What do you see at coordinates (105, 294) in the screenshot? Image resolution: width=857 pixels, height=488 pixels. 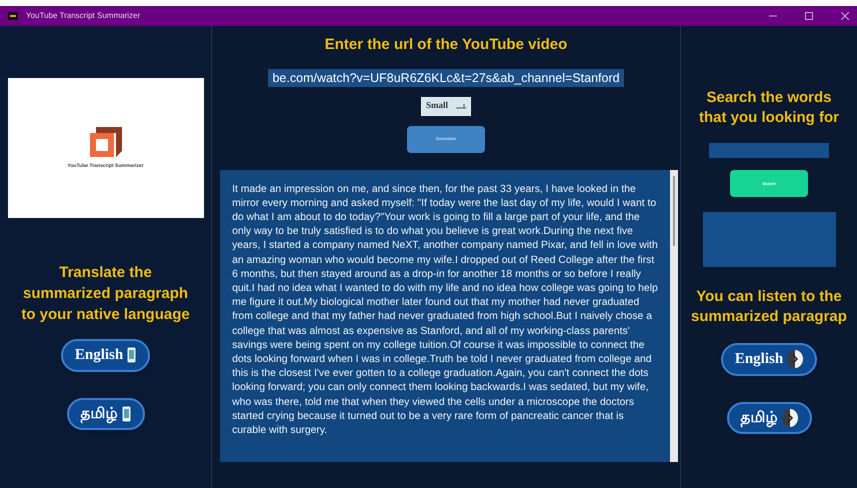 I see `translate-heading: Translate the summarized paragraph to your native language` at bounding box center [105, 294].